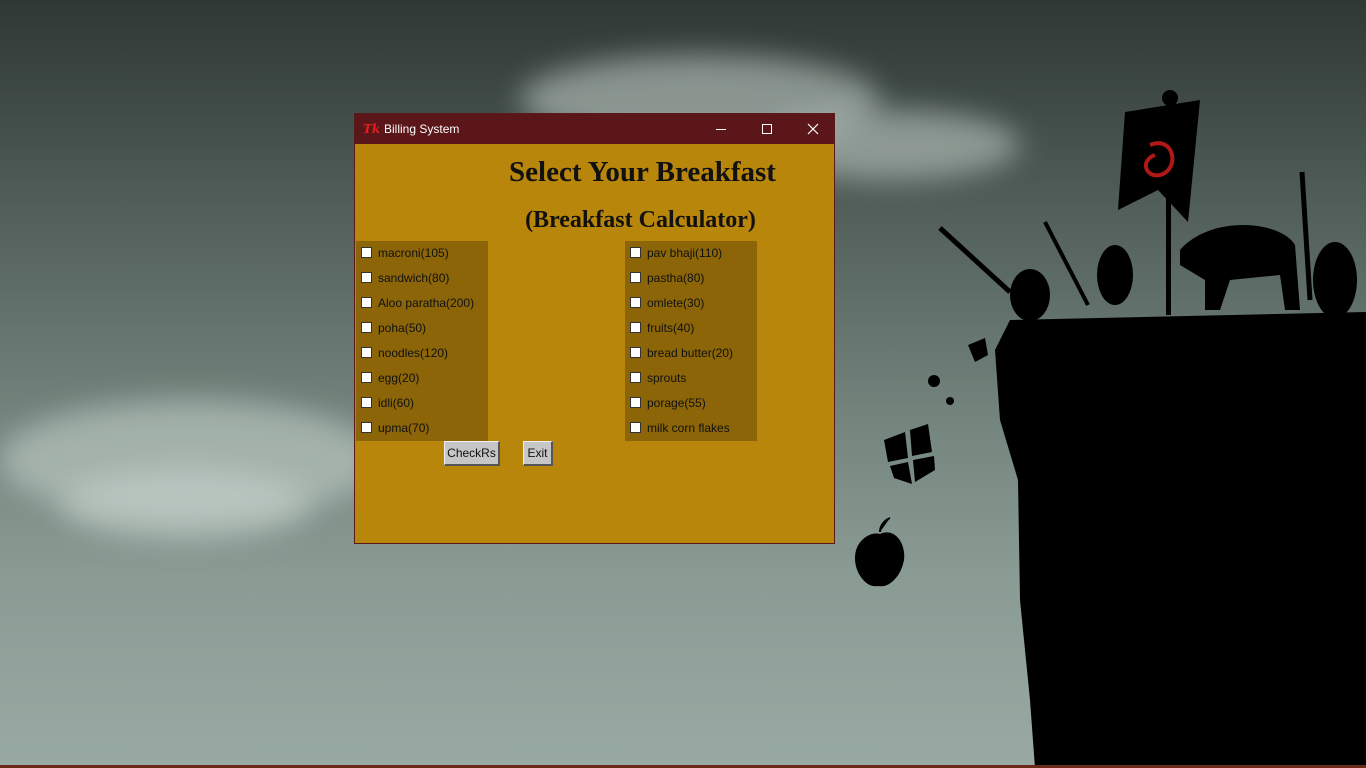  I want to click on menu-item-checkbox: omlete(30), so click(691, 303).